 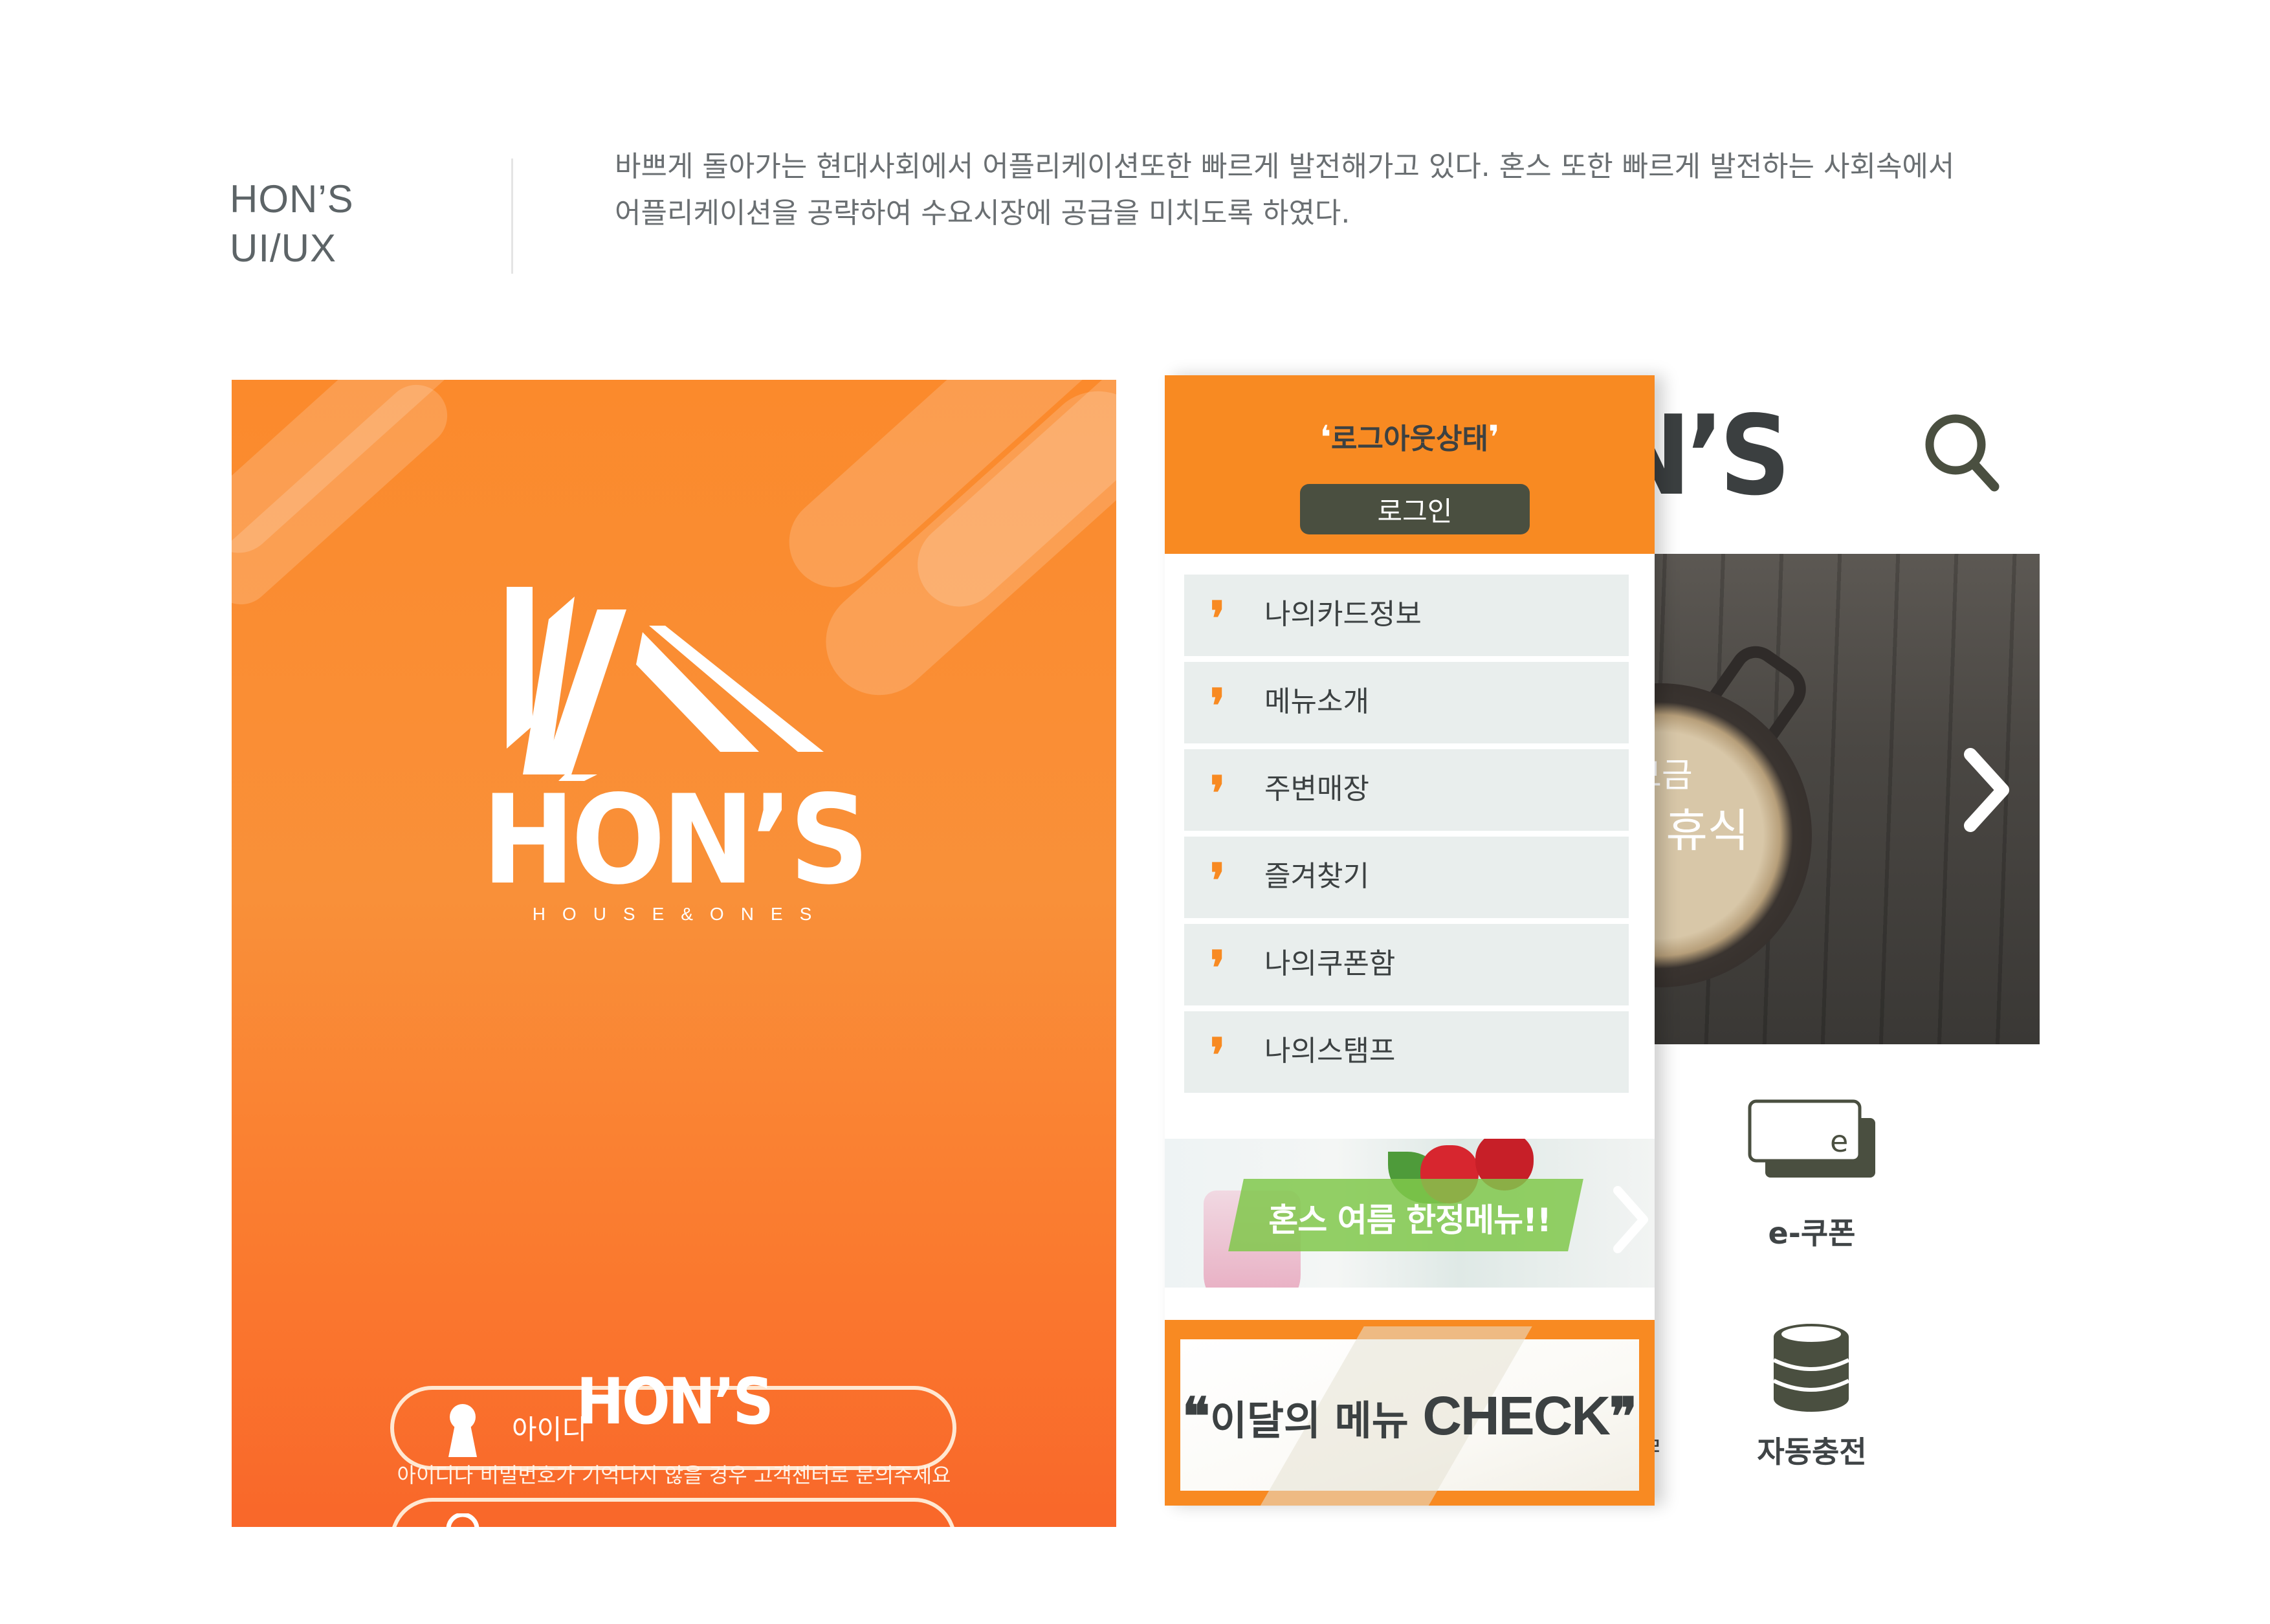 What do you see at coordinates (1406, 790) in the screenshot?
I see `menu-item-nearby-stores: ❜ 주변매장` at bounding box center [1406, 790].